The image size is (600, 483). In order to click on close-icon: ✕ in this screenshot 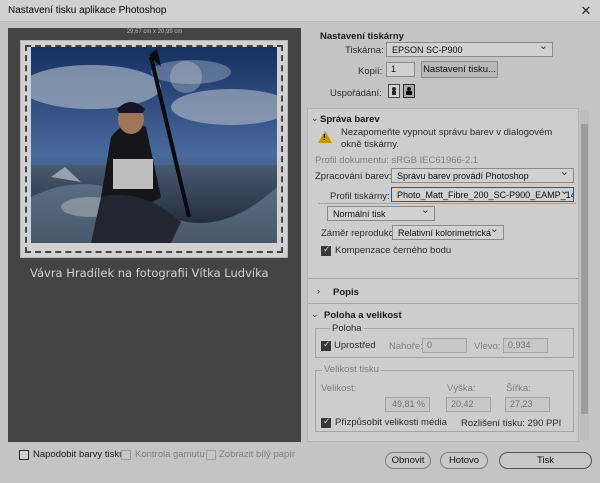, I will do `click(586, 11)`.